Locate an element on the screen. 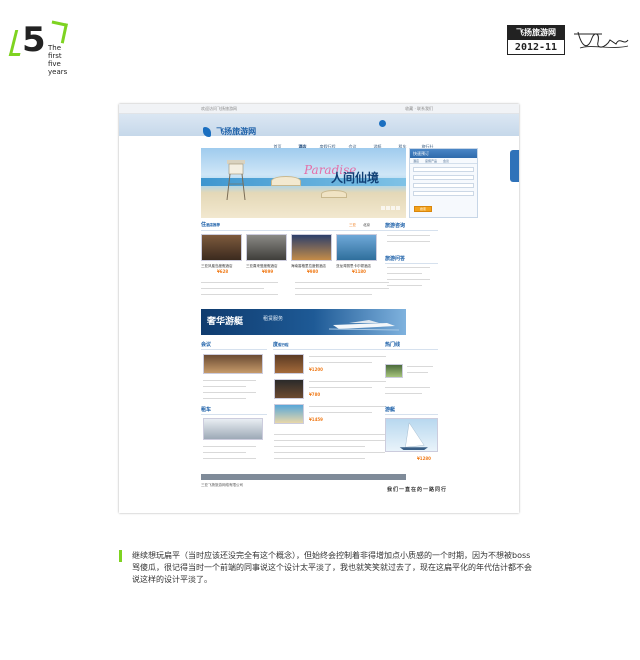  phone-icon is located at coordinates (382, 123).